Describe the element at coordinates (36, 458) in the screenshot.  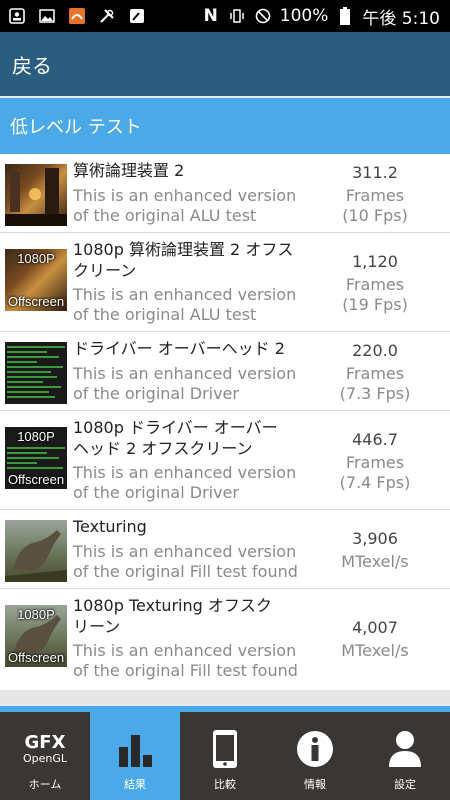
I see `driver-offscreen-thumbnail: 1080P Offscreen` at that location.